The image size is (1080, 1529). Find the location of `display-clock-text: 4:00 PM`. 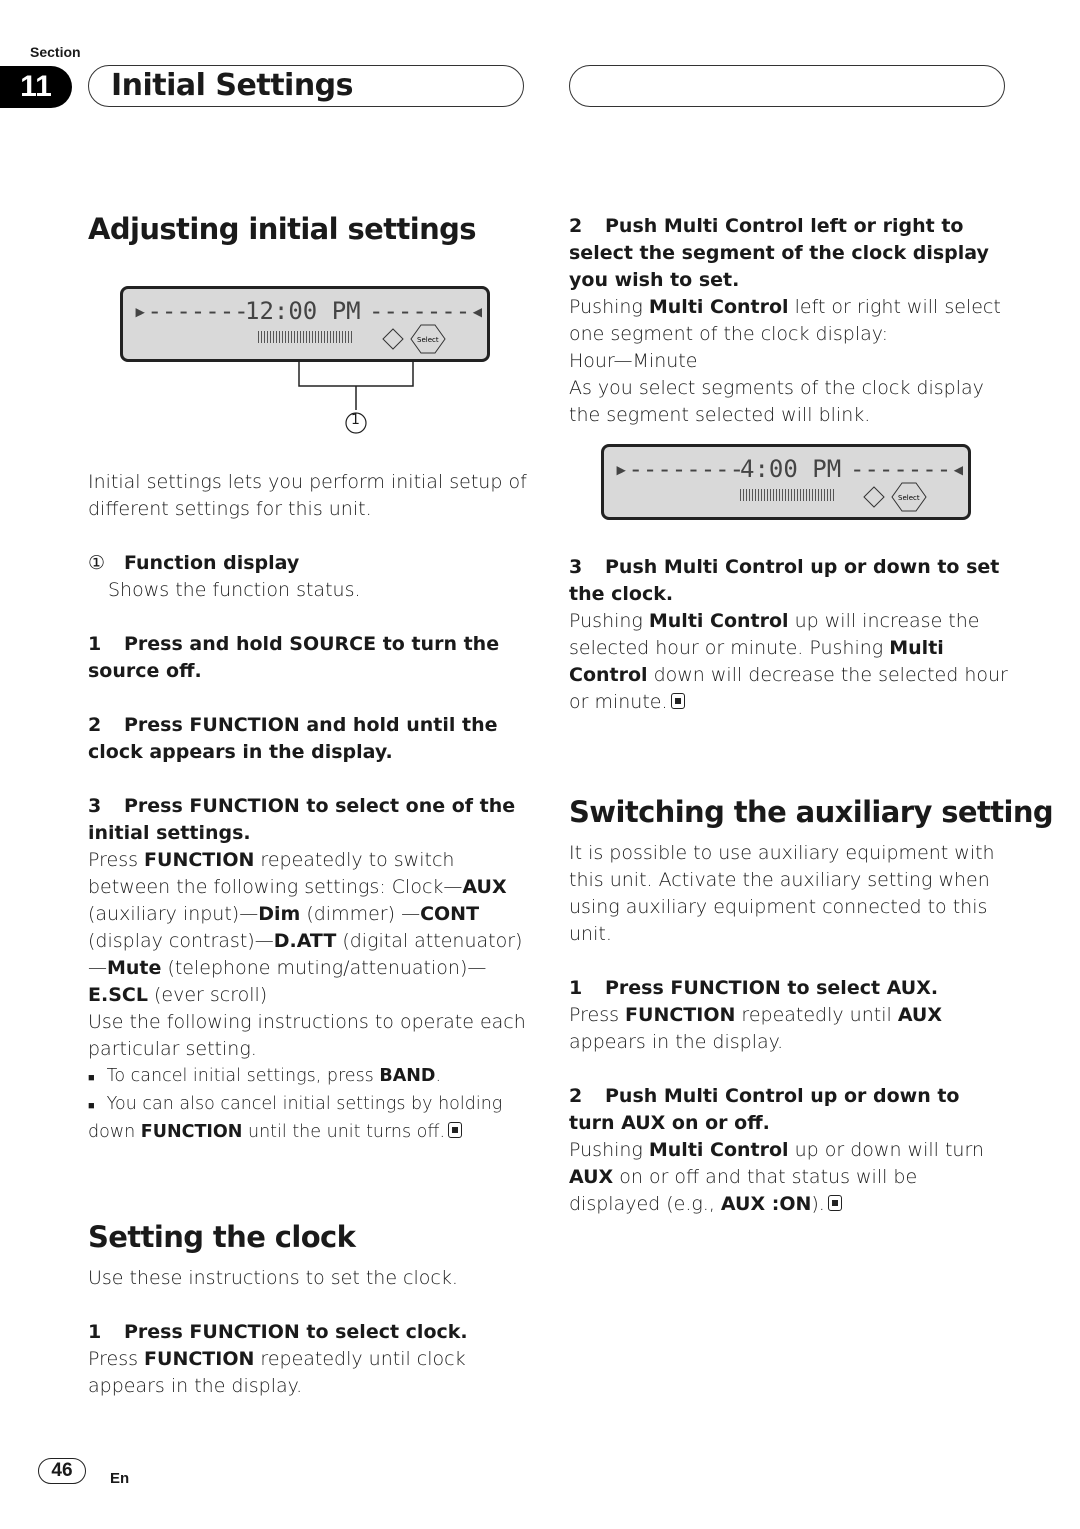

display-clock-text: 4:00 PM is located at coordinates (791, 469).